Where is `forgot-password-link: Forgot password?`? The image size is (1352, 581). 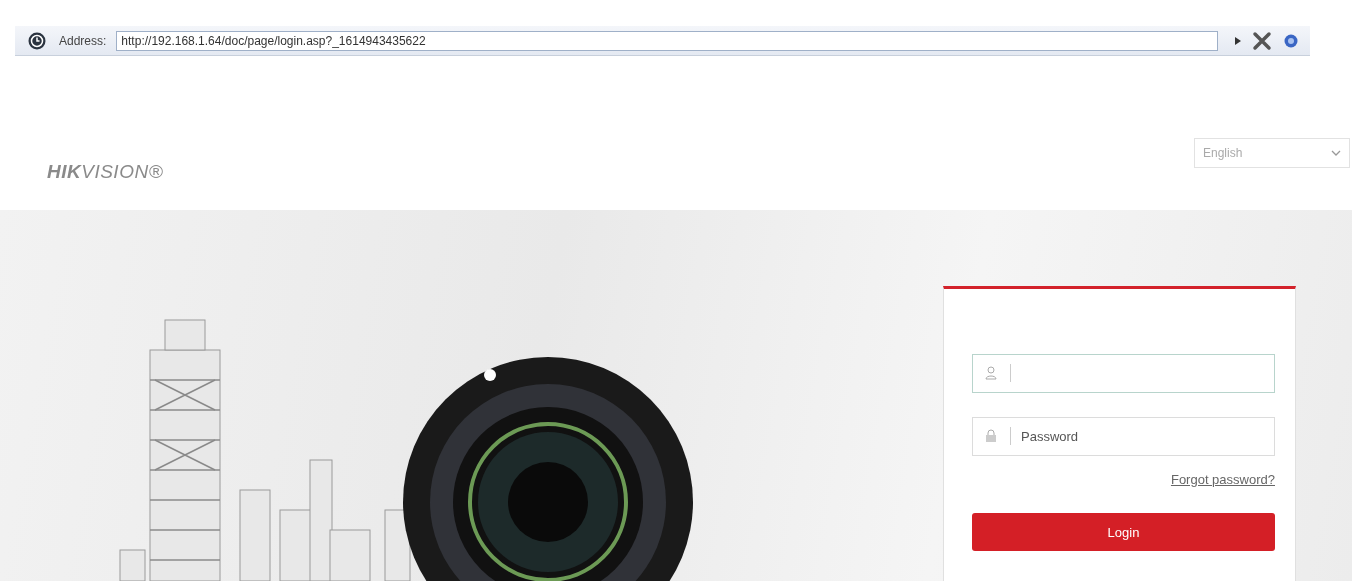 forgot-password-link: Forgot password? is located at coordinates (1222, 479).